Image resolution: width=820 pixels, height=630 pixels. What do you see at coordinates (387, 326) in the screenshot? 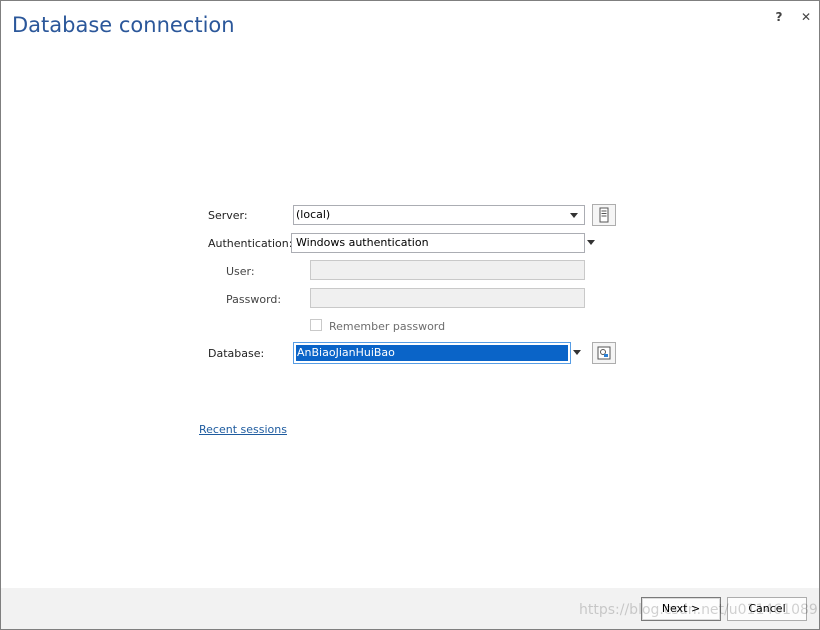
I see `remember-password-label: Remember password` at bounding box center [387, 326].